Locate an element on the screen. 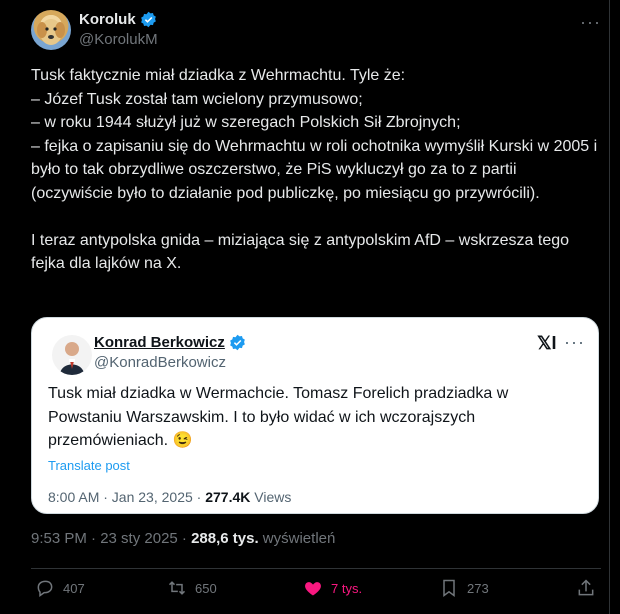 The image size is (620, 614). like-button: 7 tys. is located at coordinates (332, 588).